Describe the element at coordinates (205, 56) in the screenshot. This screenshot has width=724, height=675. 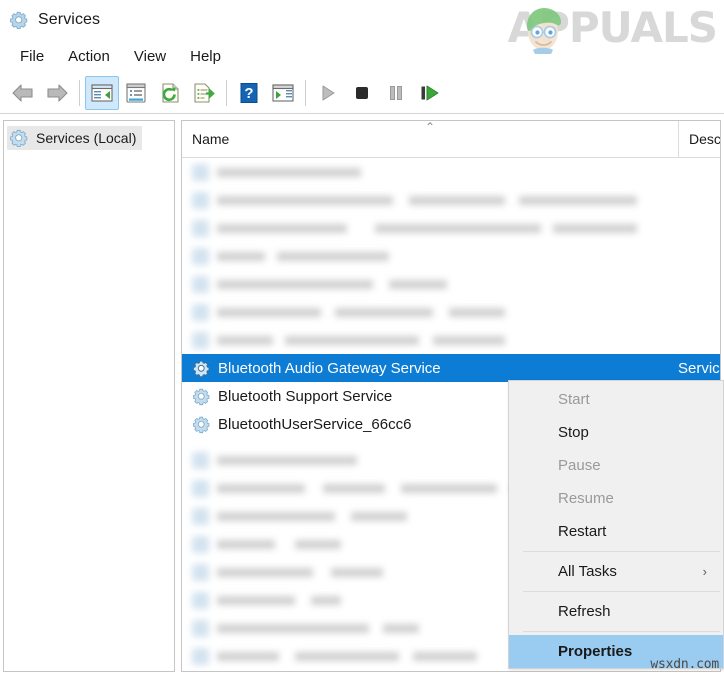
I see `menu-help: Help` at that location.